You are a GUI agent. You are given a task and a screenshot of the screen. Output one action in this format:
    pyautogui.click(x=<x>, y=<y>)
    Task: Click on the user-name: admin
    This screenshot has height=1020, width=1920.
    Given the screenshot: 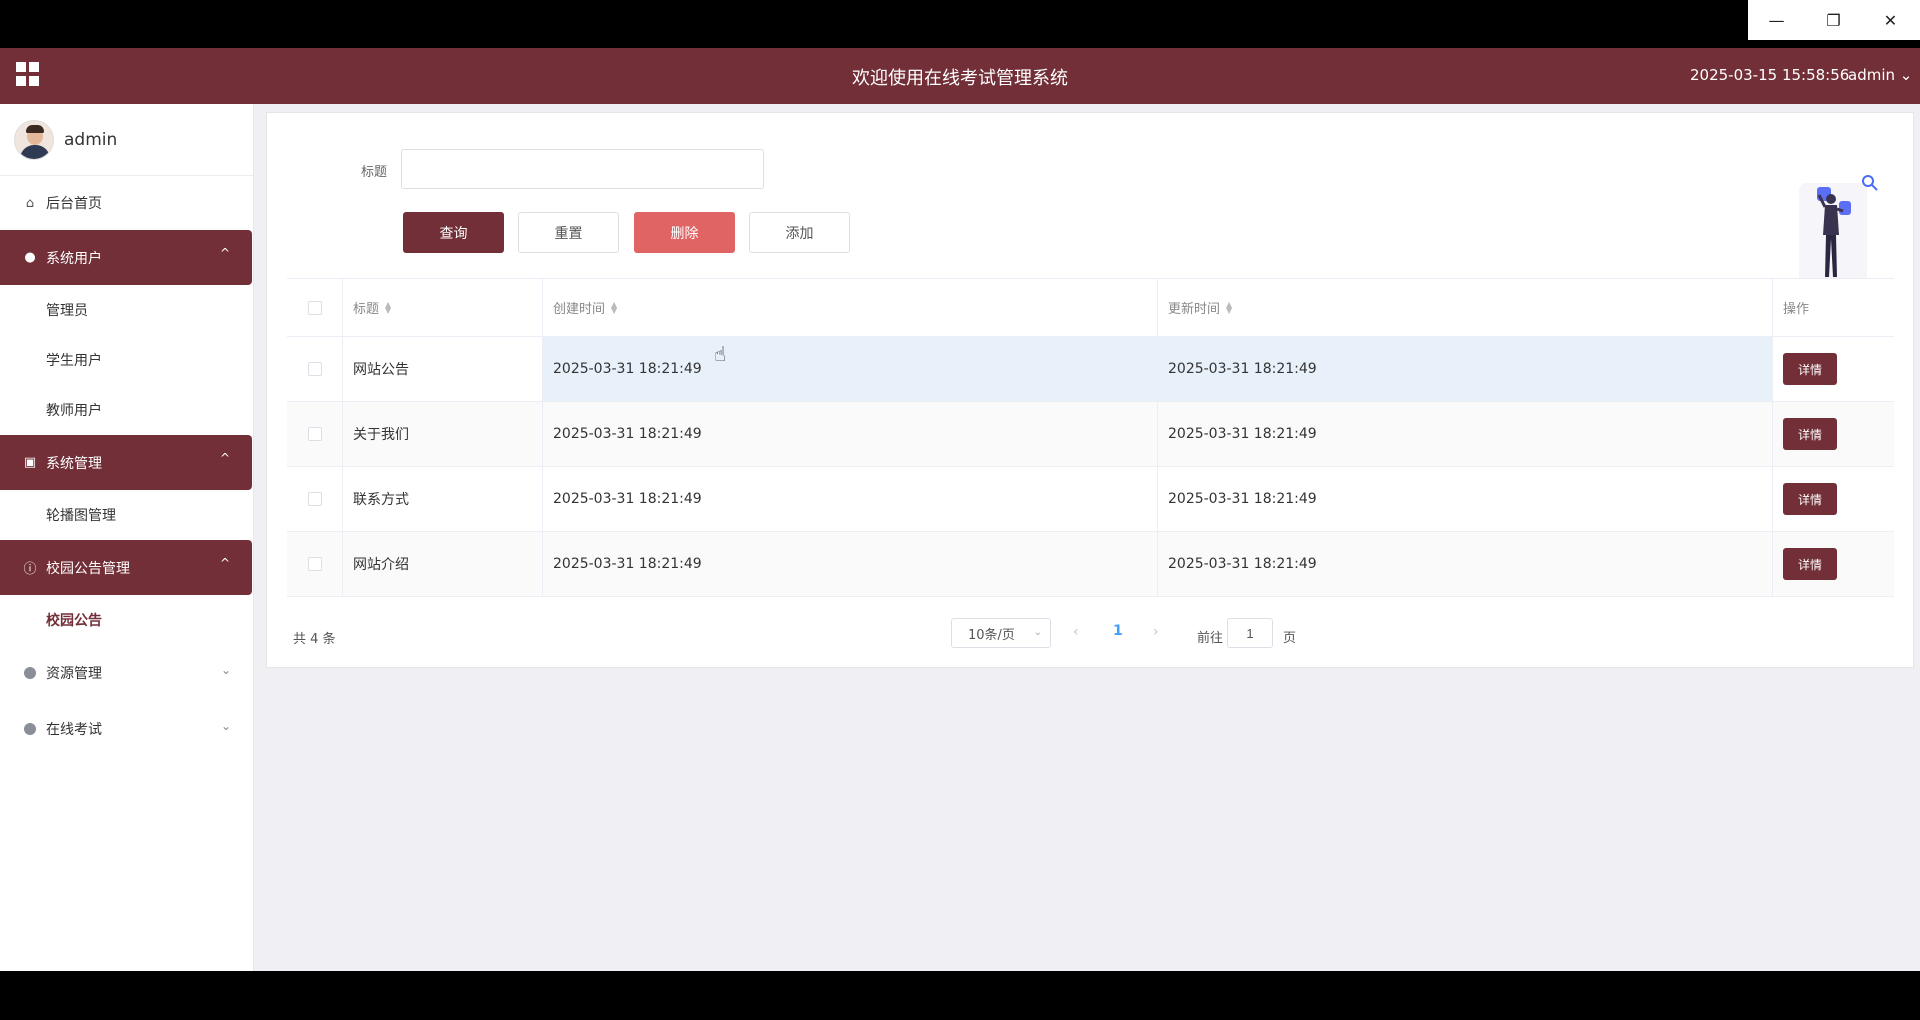 What is the action you would take?
    pyautogui.click(x=1871, y=75)
    